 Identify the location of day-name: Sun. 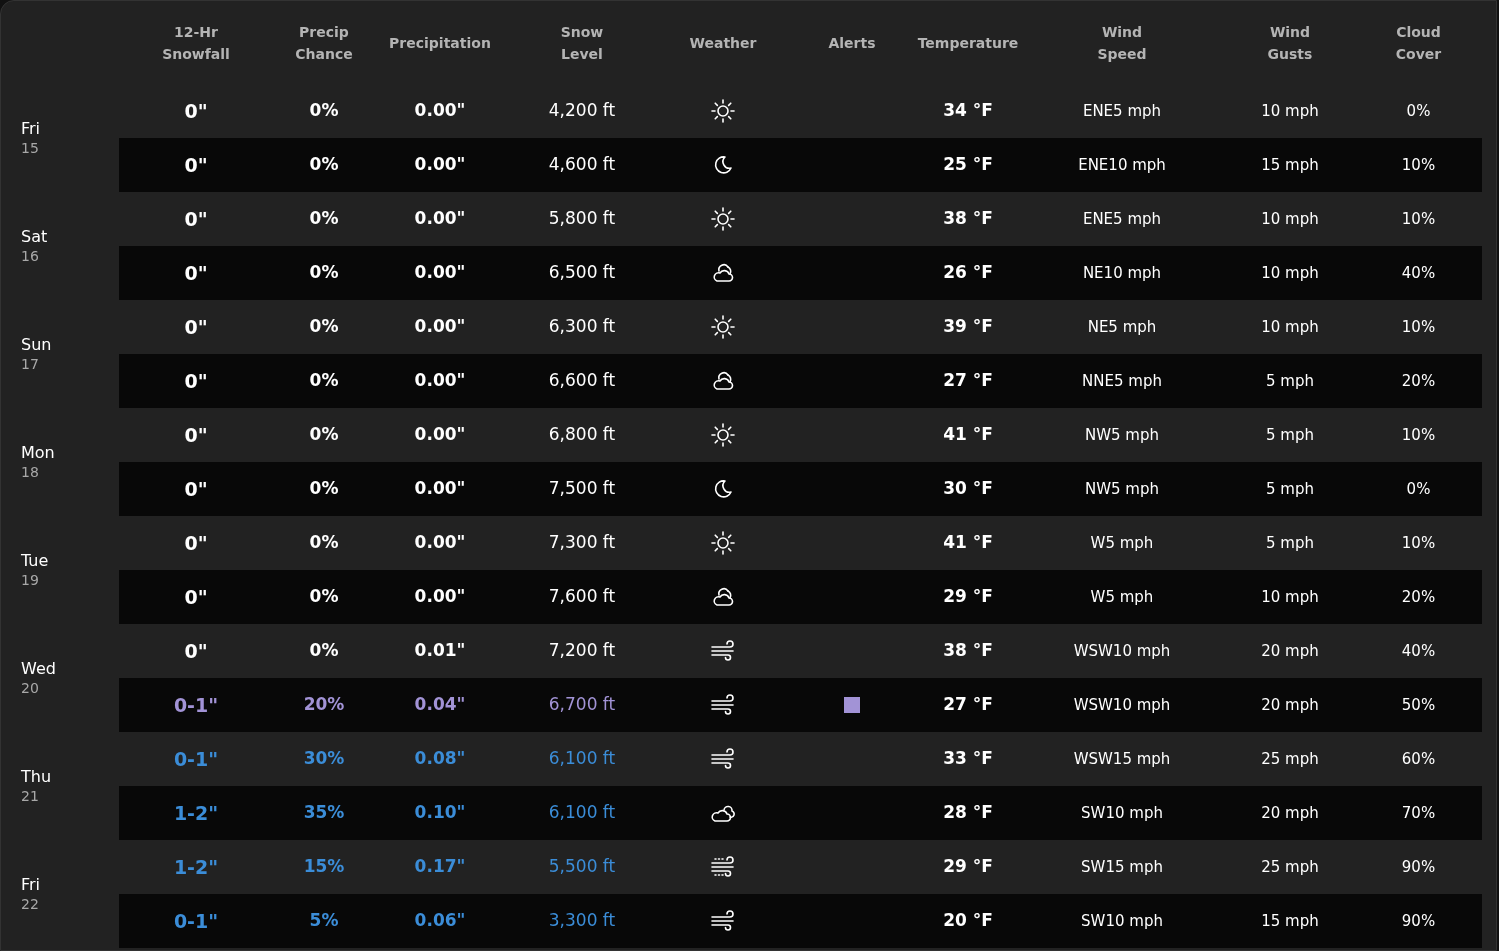
(37, 345).